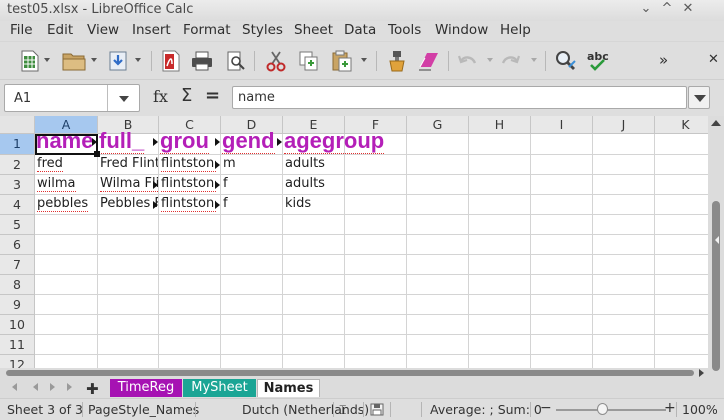  Describe the element at coordinates (717, 240) in the screenshot. I see `sidebar-toggle-icon` at that location.